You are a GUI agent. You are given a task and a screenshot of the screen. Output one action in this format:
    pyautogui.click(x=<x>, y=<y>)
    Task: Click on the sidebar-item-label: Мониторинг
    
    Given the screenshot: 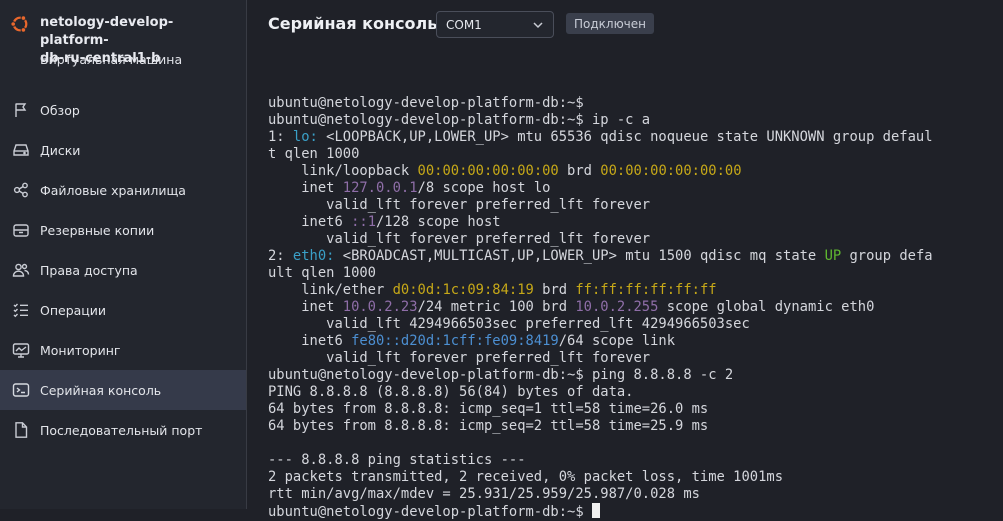 What is the action you would take?
    pyautogui.click(x=80, y=350)
    